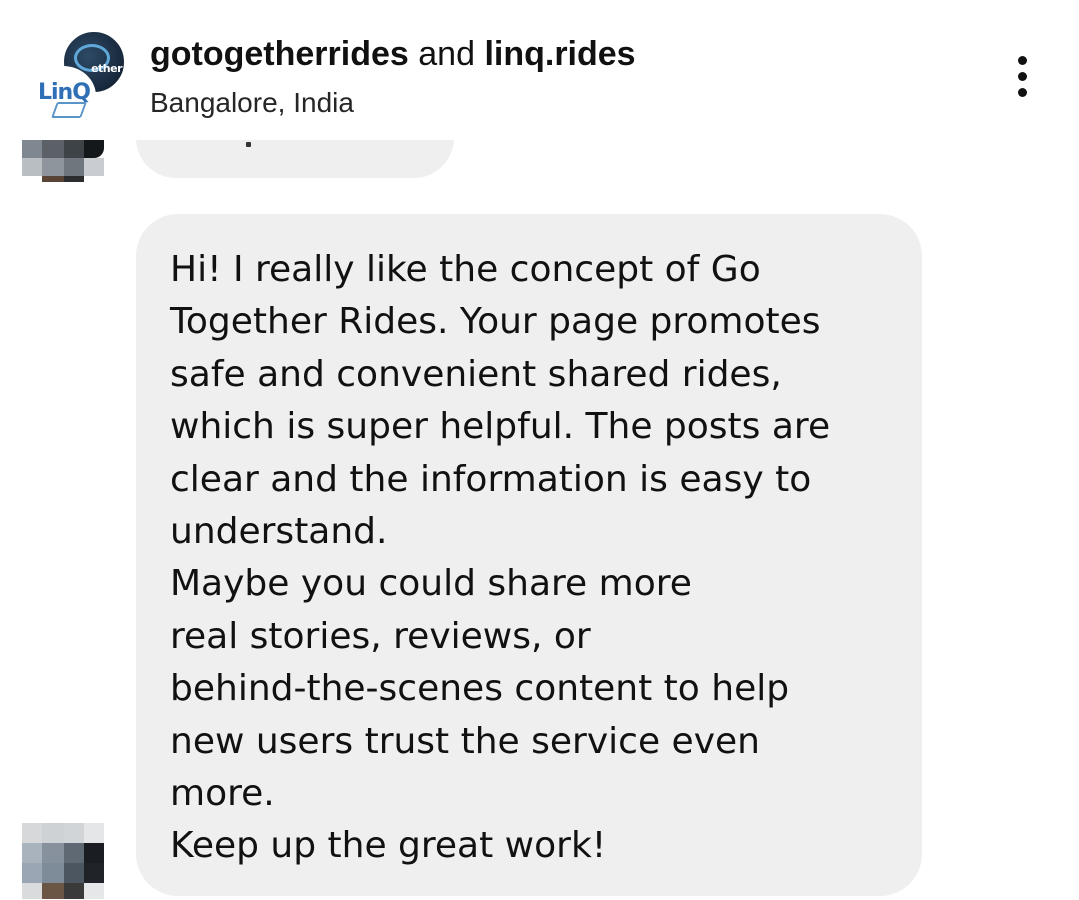 This screenshot has width=1079, height=900. What do you see at coordinates (279, 54) in the screenshot?
I see `title-username-1: gotogetherrides` at bounding box center [279, 54].